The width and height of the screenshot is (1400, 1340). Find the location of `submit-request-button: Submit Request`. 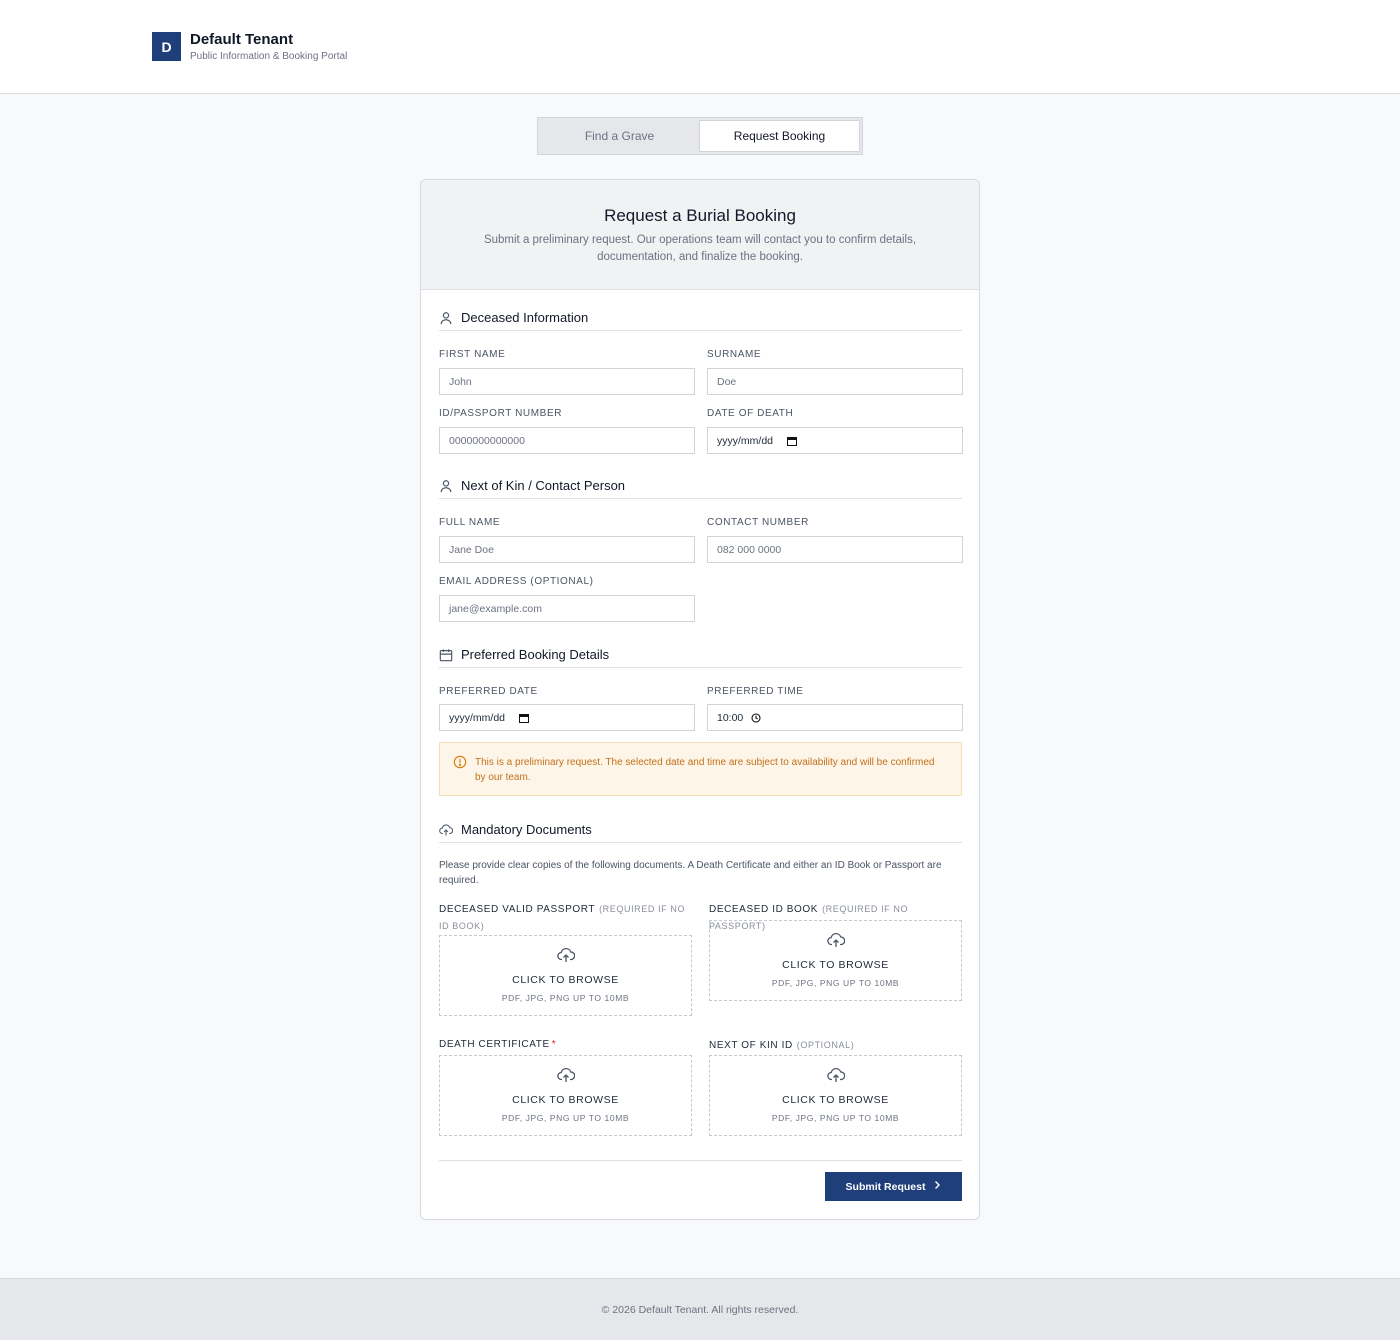

submit-request-button: Submit Request is located at coordinates (893, 1186).